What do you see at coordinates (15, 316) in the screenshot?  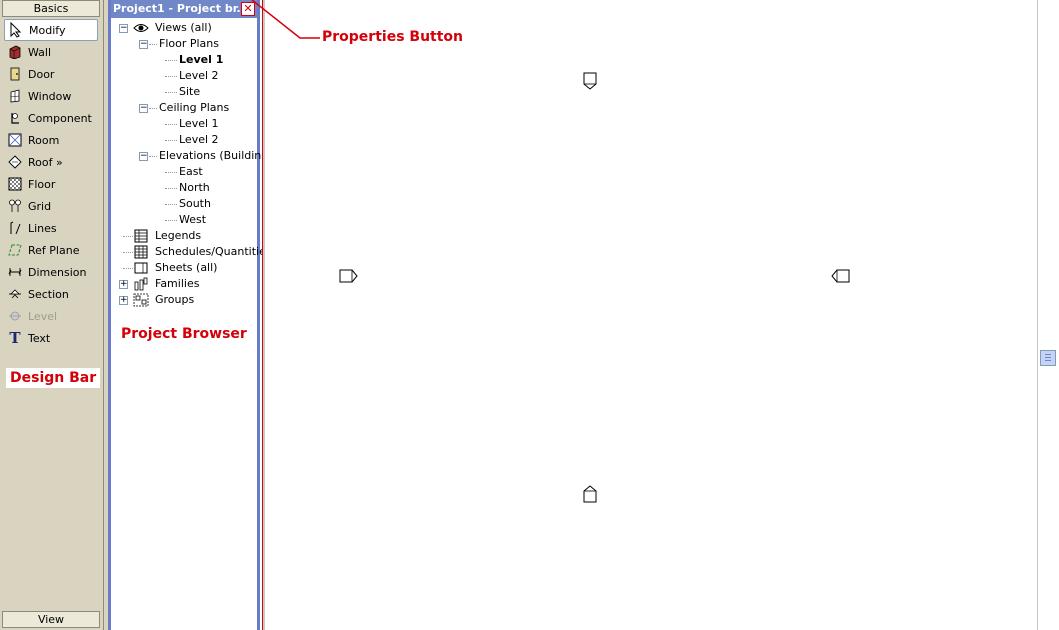 I see `level-icon` at bounding box center [15, 316].